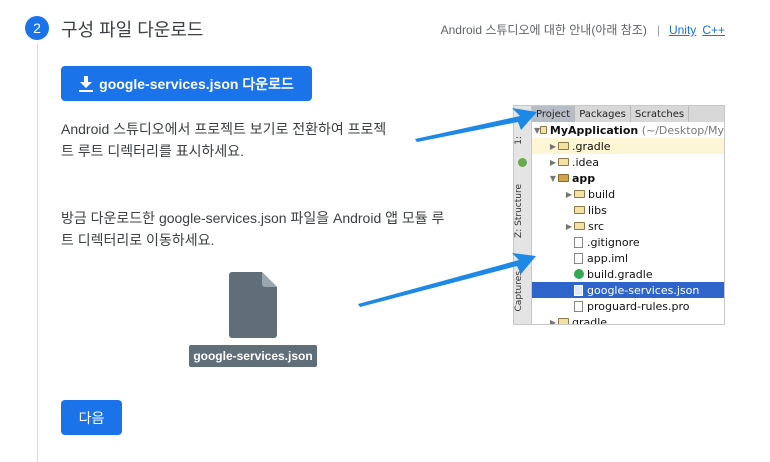 The image size is (770, 462). I want to click on arrow-to-json-file, so click(447, 280).